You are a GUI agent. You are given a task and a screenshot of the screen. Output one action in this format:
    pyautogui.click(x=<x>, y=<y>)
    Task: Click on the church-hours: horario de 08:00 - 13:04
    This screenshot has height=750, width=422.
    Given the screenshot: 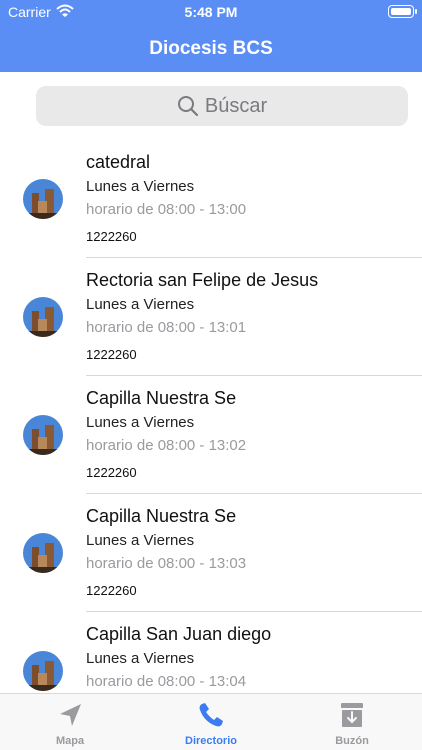 What is the action you would take?
    pyautogui.click(x=166, y=681)
    